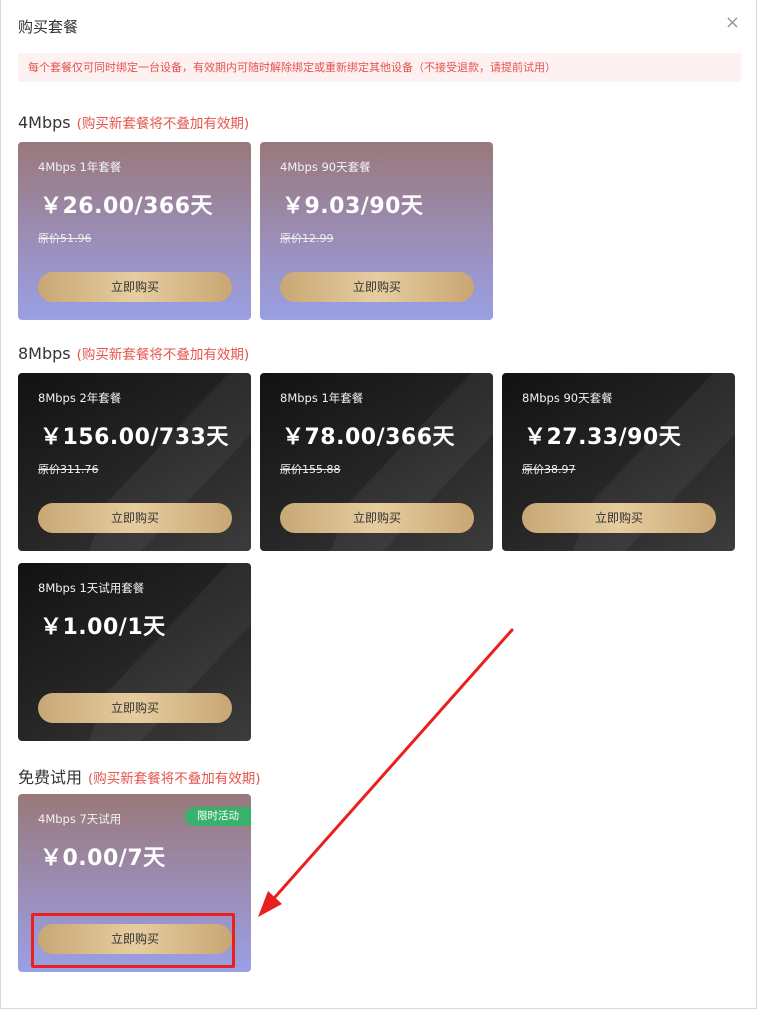 This screenshot has height=1009, width=757. What do you see at coordinates (103, 858) in the screenshot?
I see `plan-price: ￥0.00/7天` at bounding box center [103, 858].